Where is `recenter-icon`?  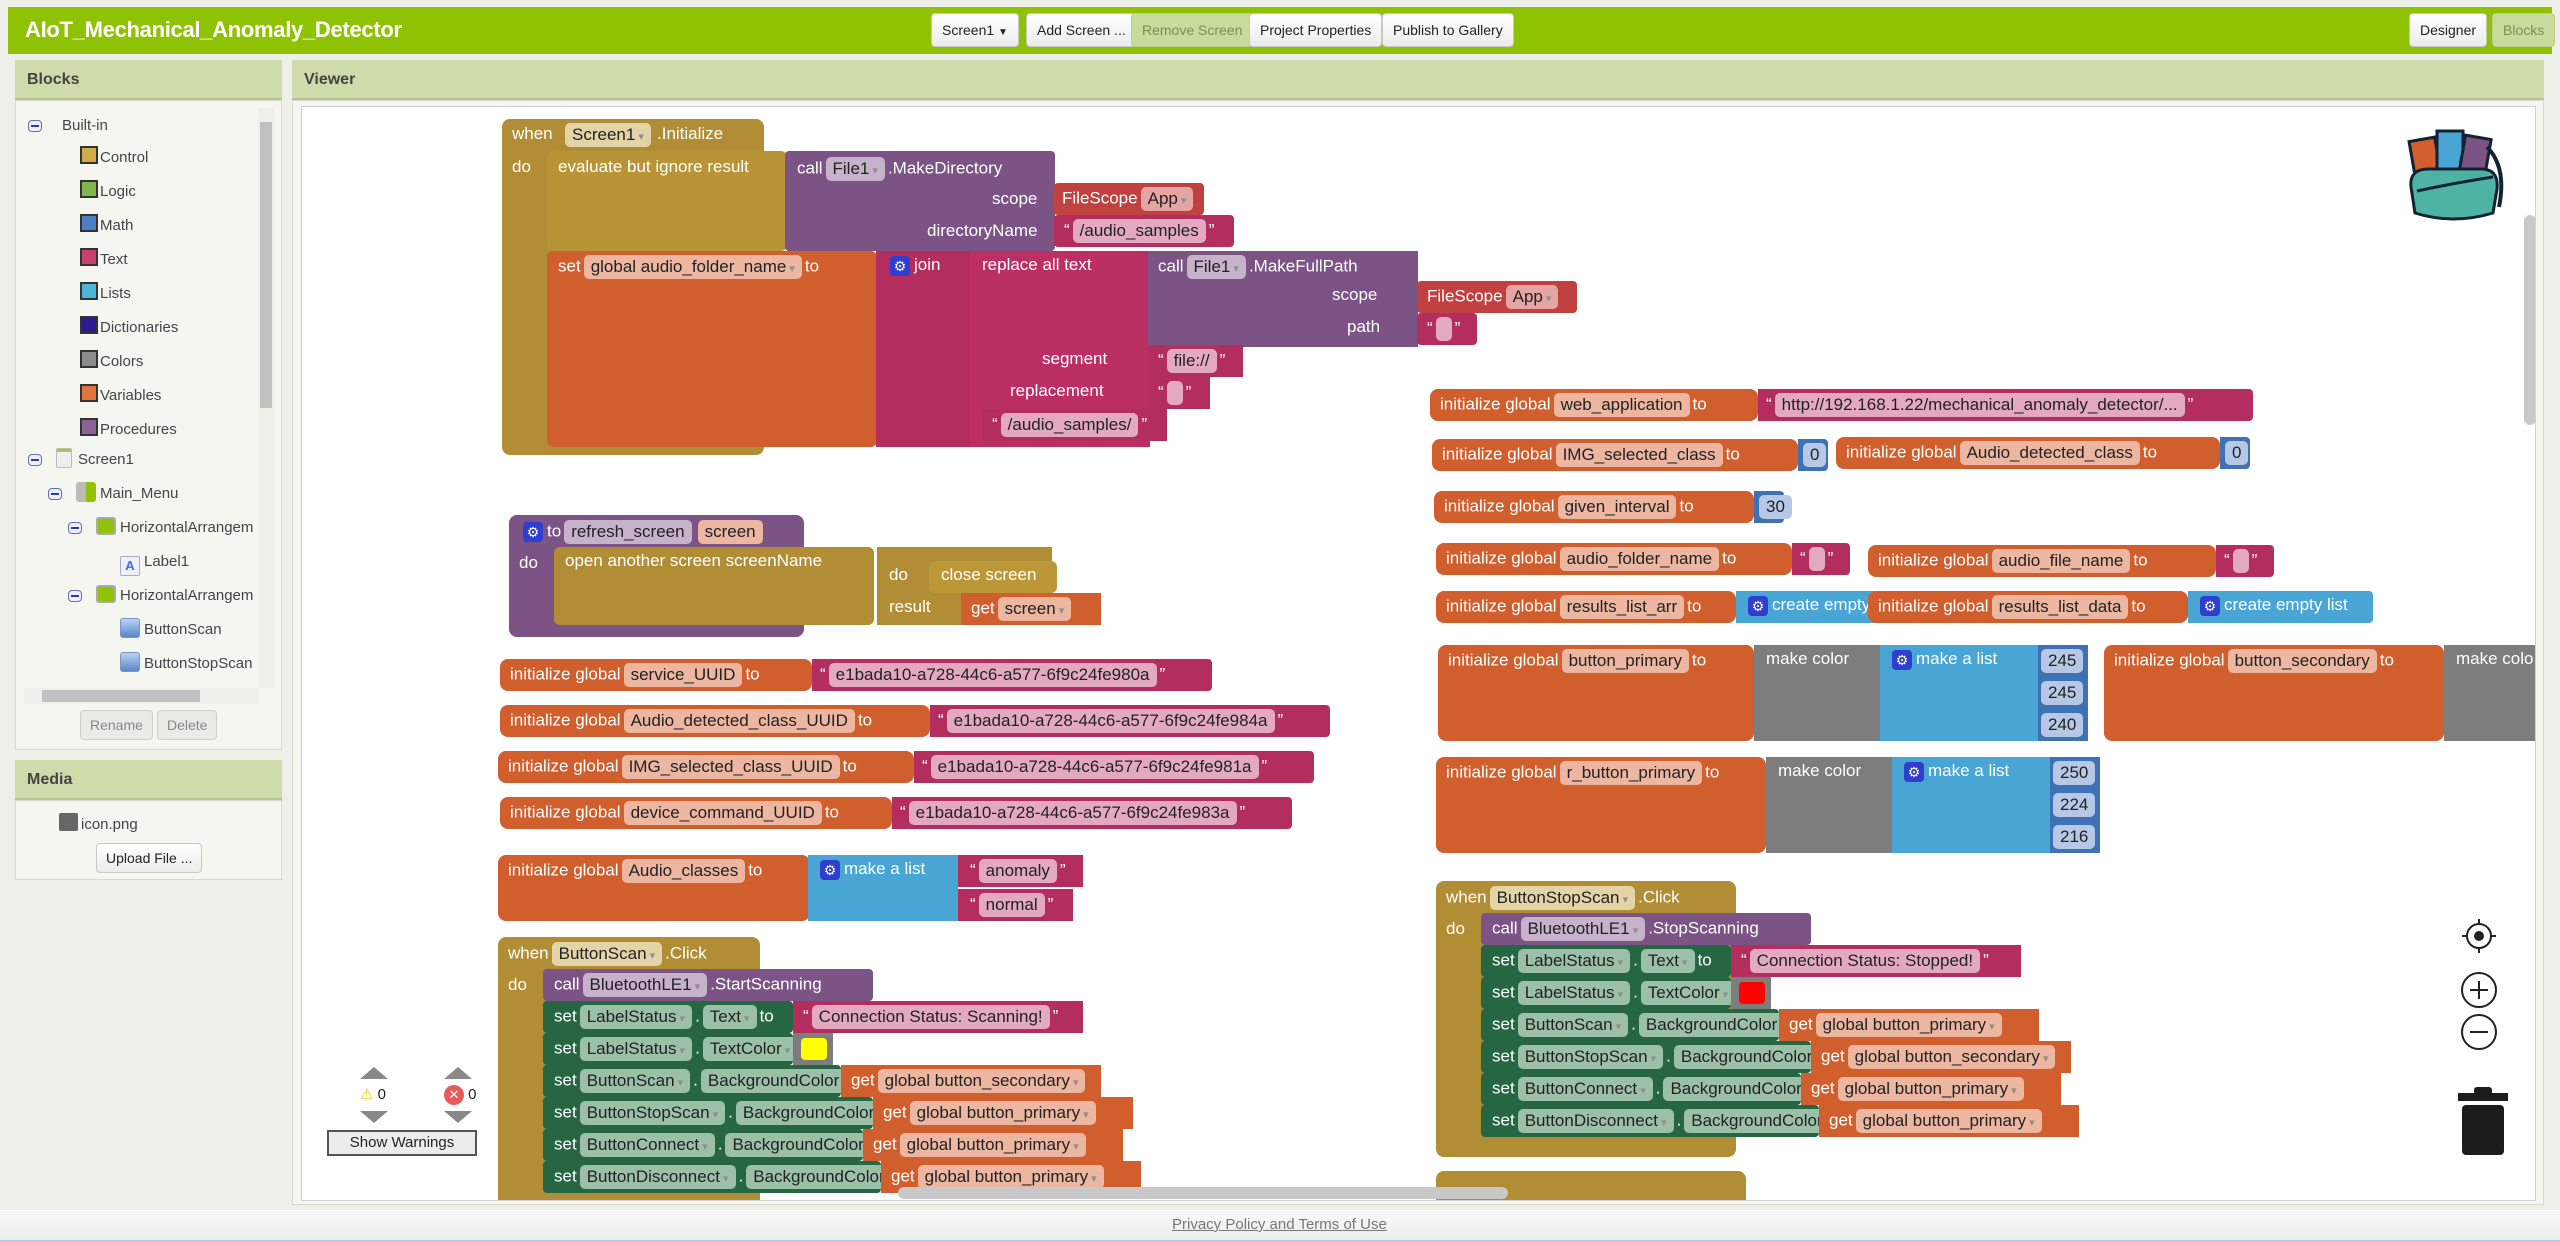
recenter-icon is located at coordinates (2479, 936).